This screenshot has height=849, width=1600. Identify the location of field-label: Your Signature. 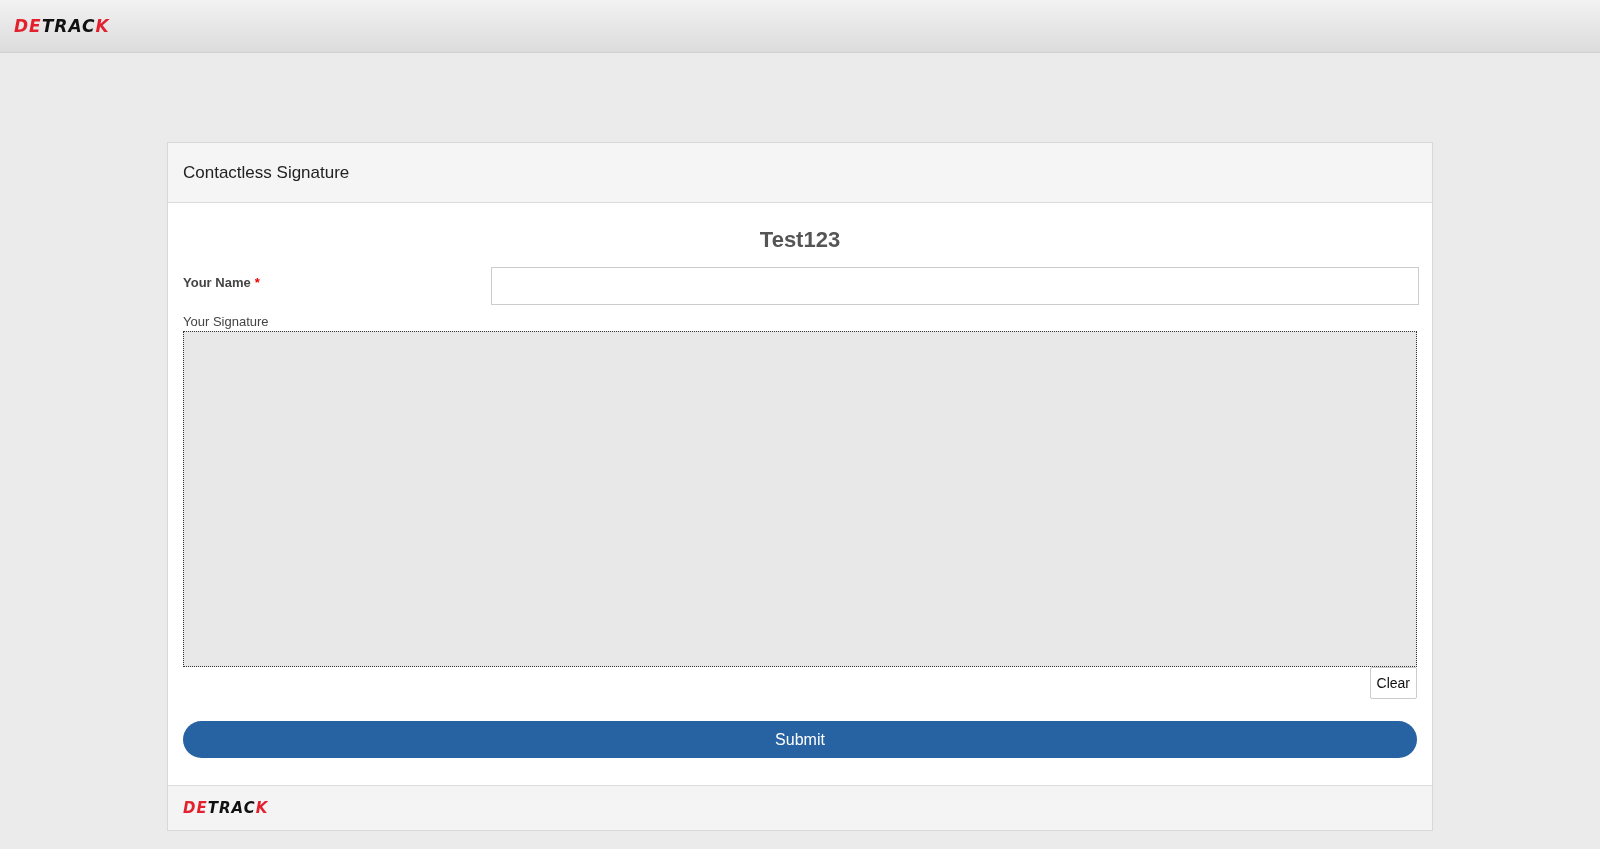
(226, 321).